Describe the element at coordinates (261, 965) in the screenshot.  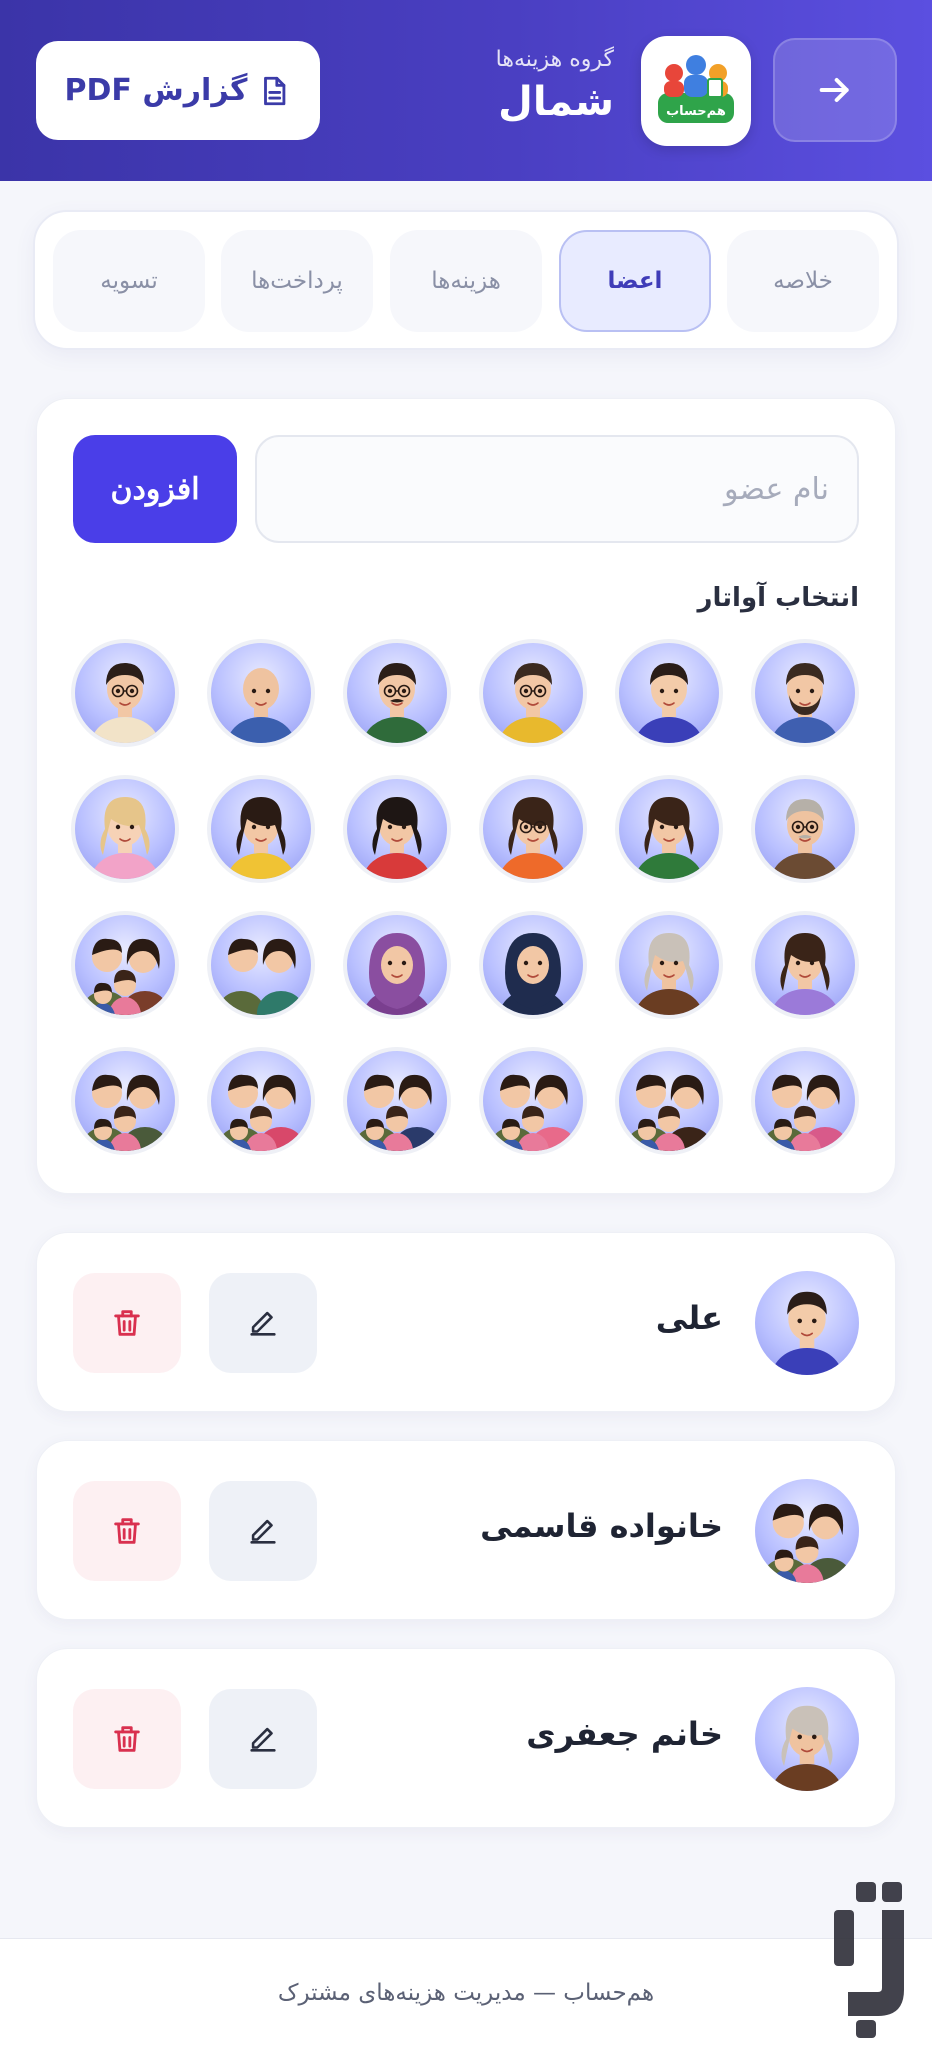
I see `avatar-option-couple` at that location.